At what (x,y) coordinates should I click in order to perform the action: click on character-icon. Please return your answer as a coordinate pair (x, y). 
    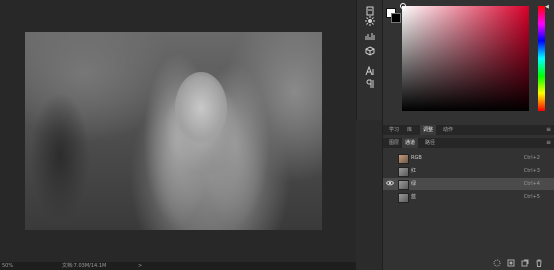
    Looking at the image, I should click on (370, 71).